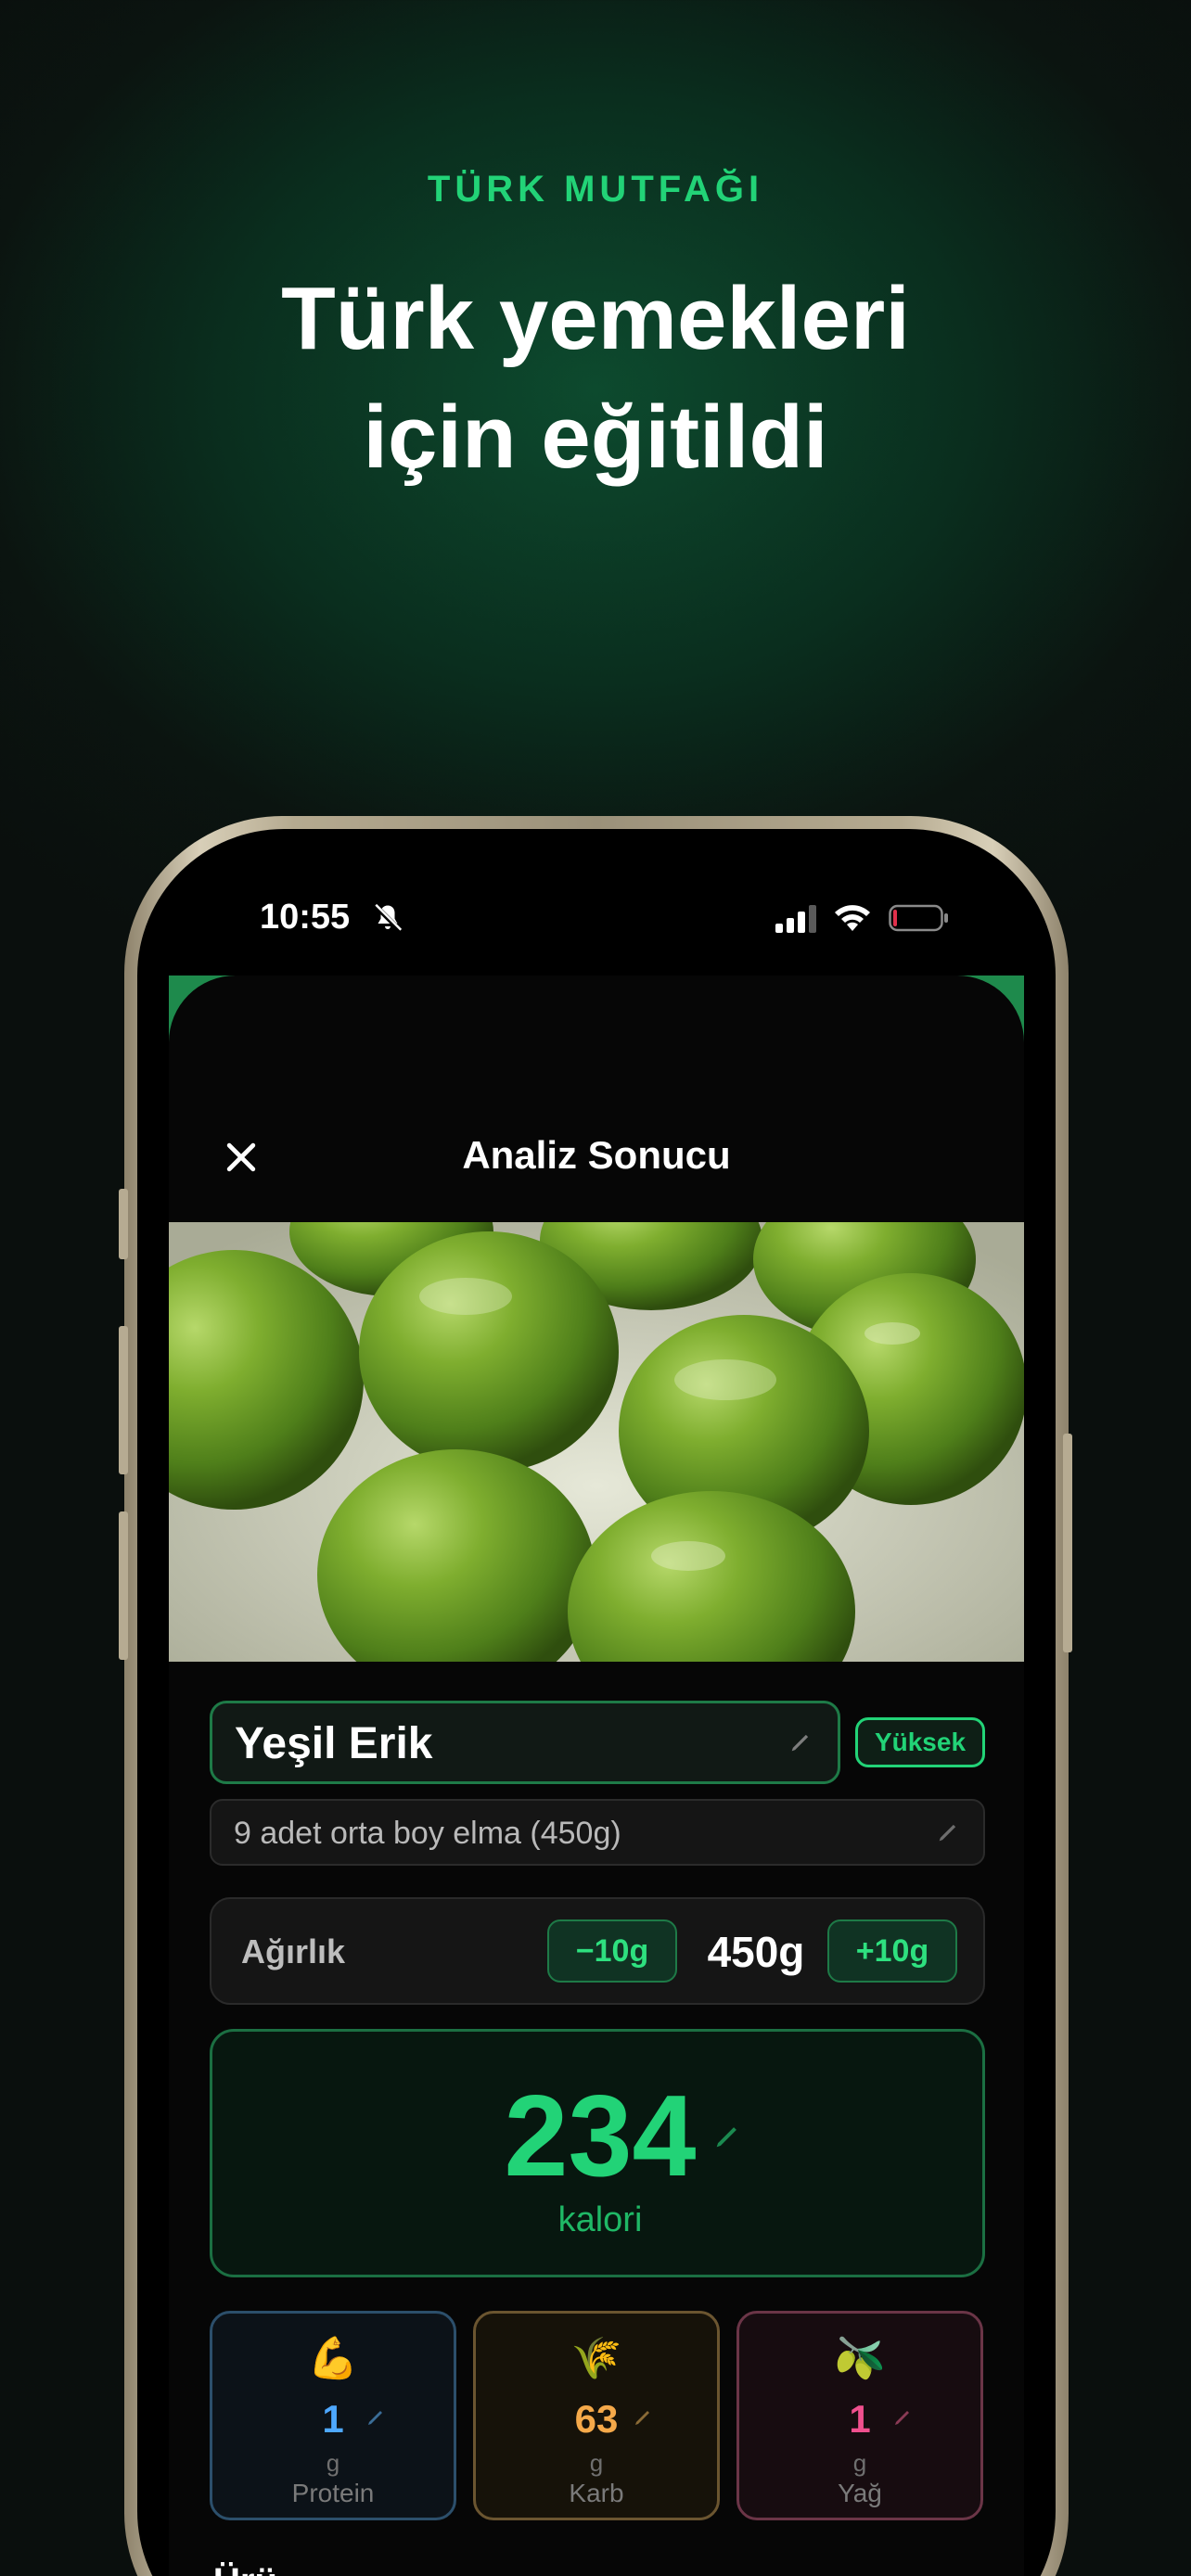  Describe the element at coordinates (595, 318) in the screenshot. I see `promo-title-line1: Türk yemekleri` at that location.